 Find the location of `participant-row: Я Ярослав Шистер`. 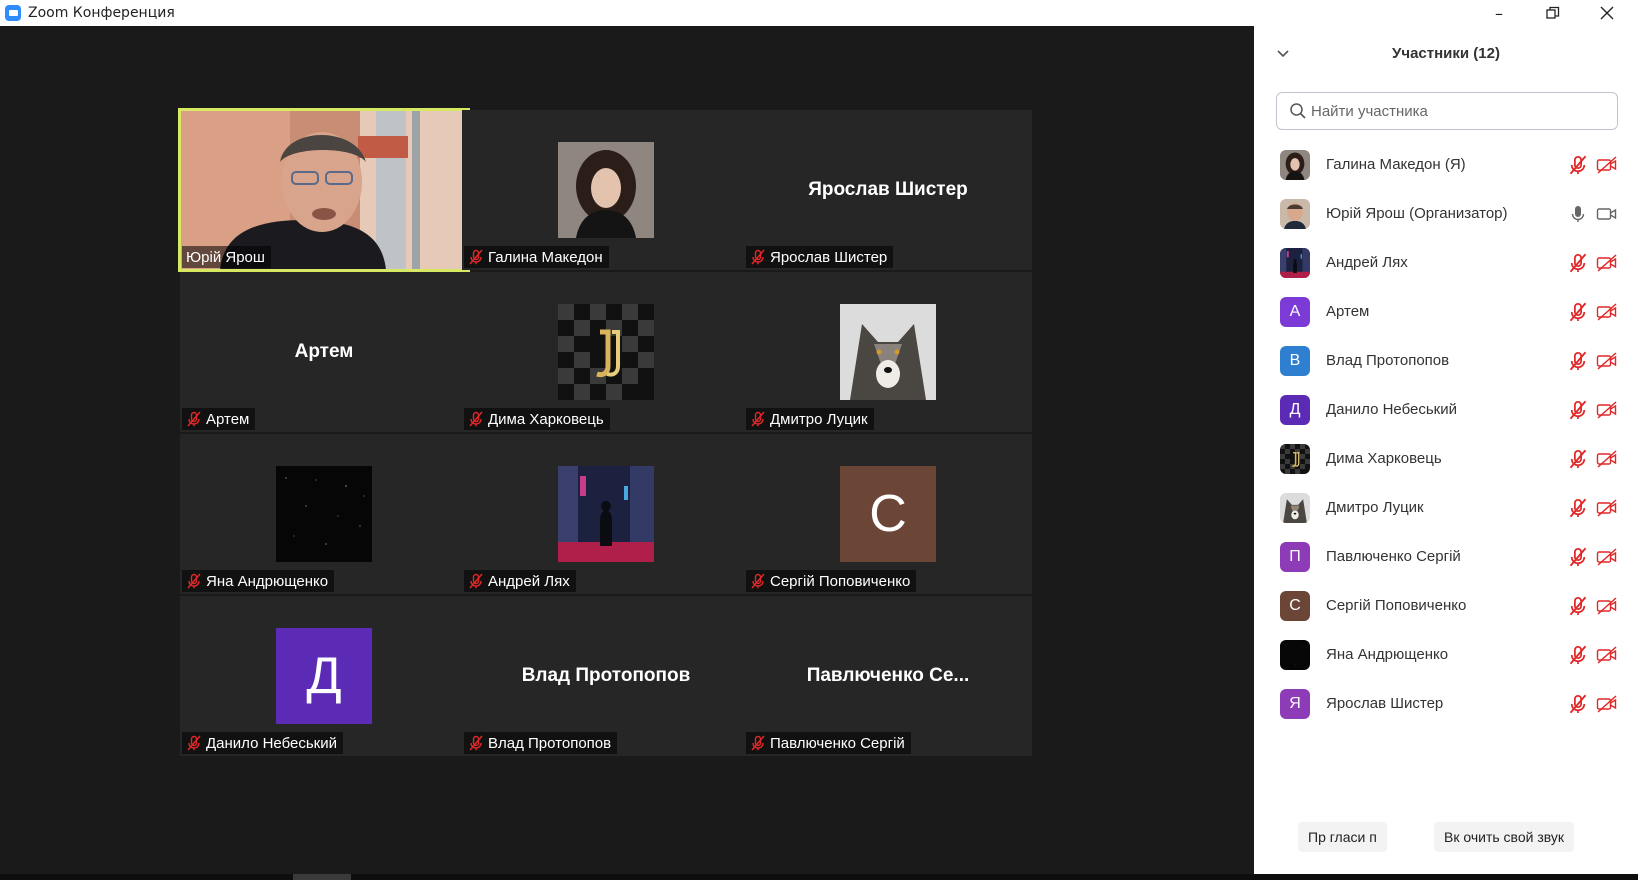

participant-row: Я Ярослав Шистер is located at coordinates (1446, 703).